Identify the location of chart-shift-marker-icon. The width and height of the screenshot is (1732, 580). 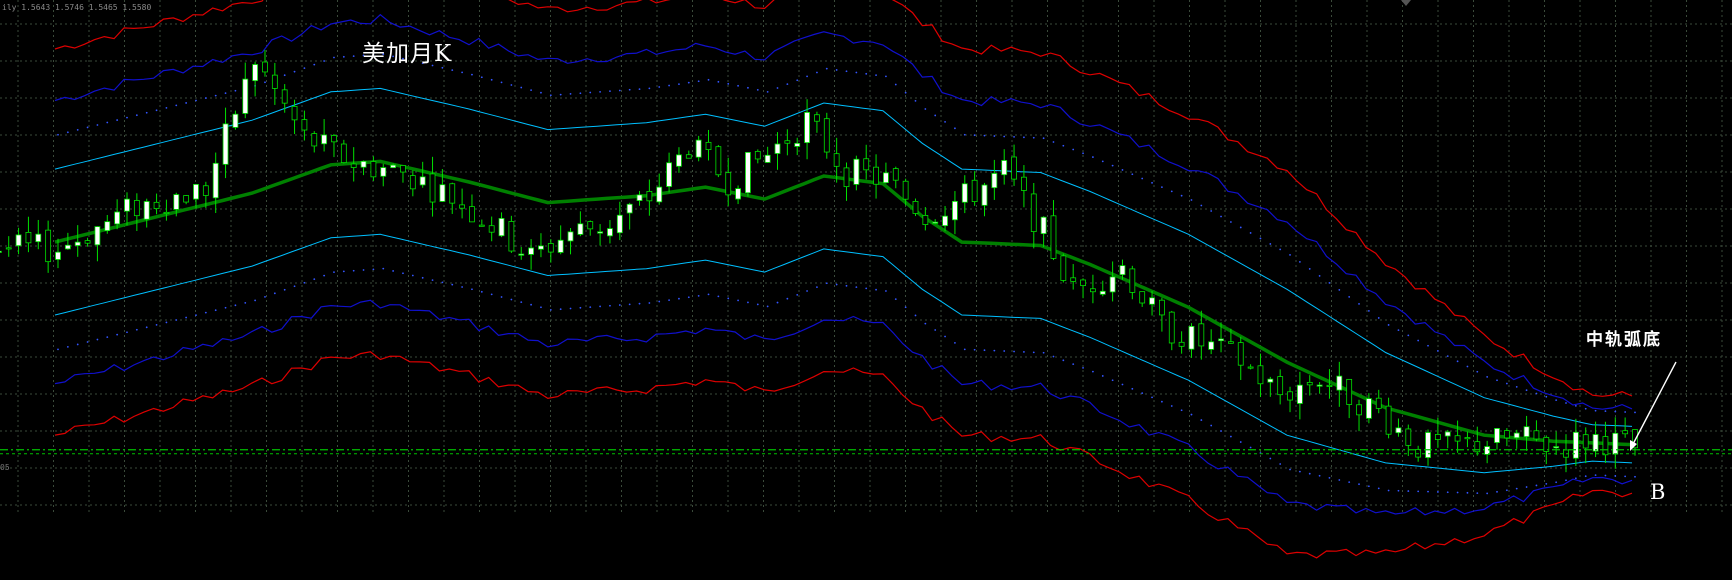
(1406, 3).